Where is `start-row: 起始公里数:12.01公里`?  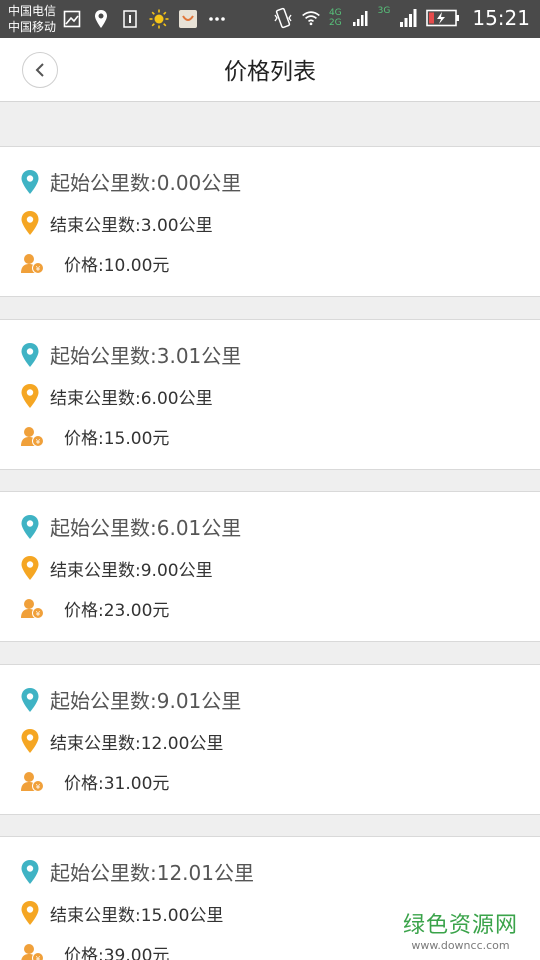
start-row: 起始公里数:12.01公里 is located at coordinates (137, 871).